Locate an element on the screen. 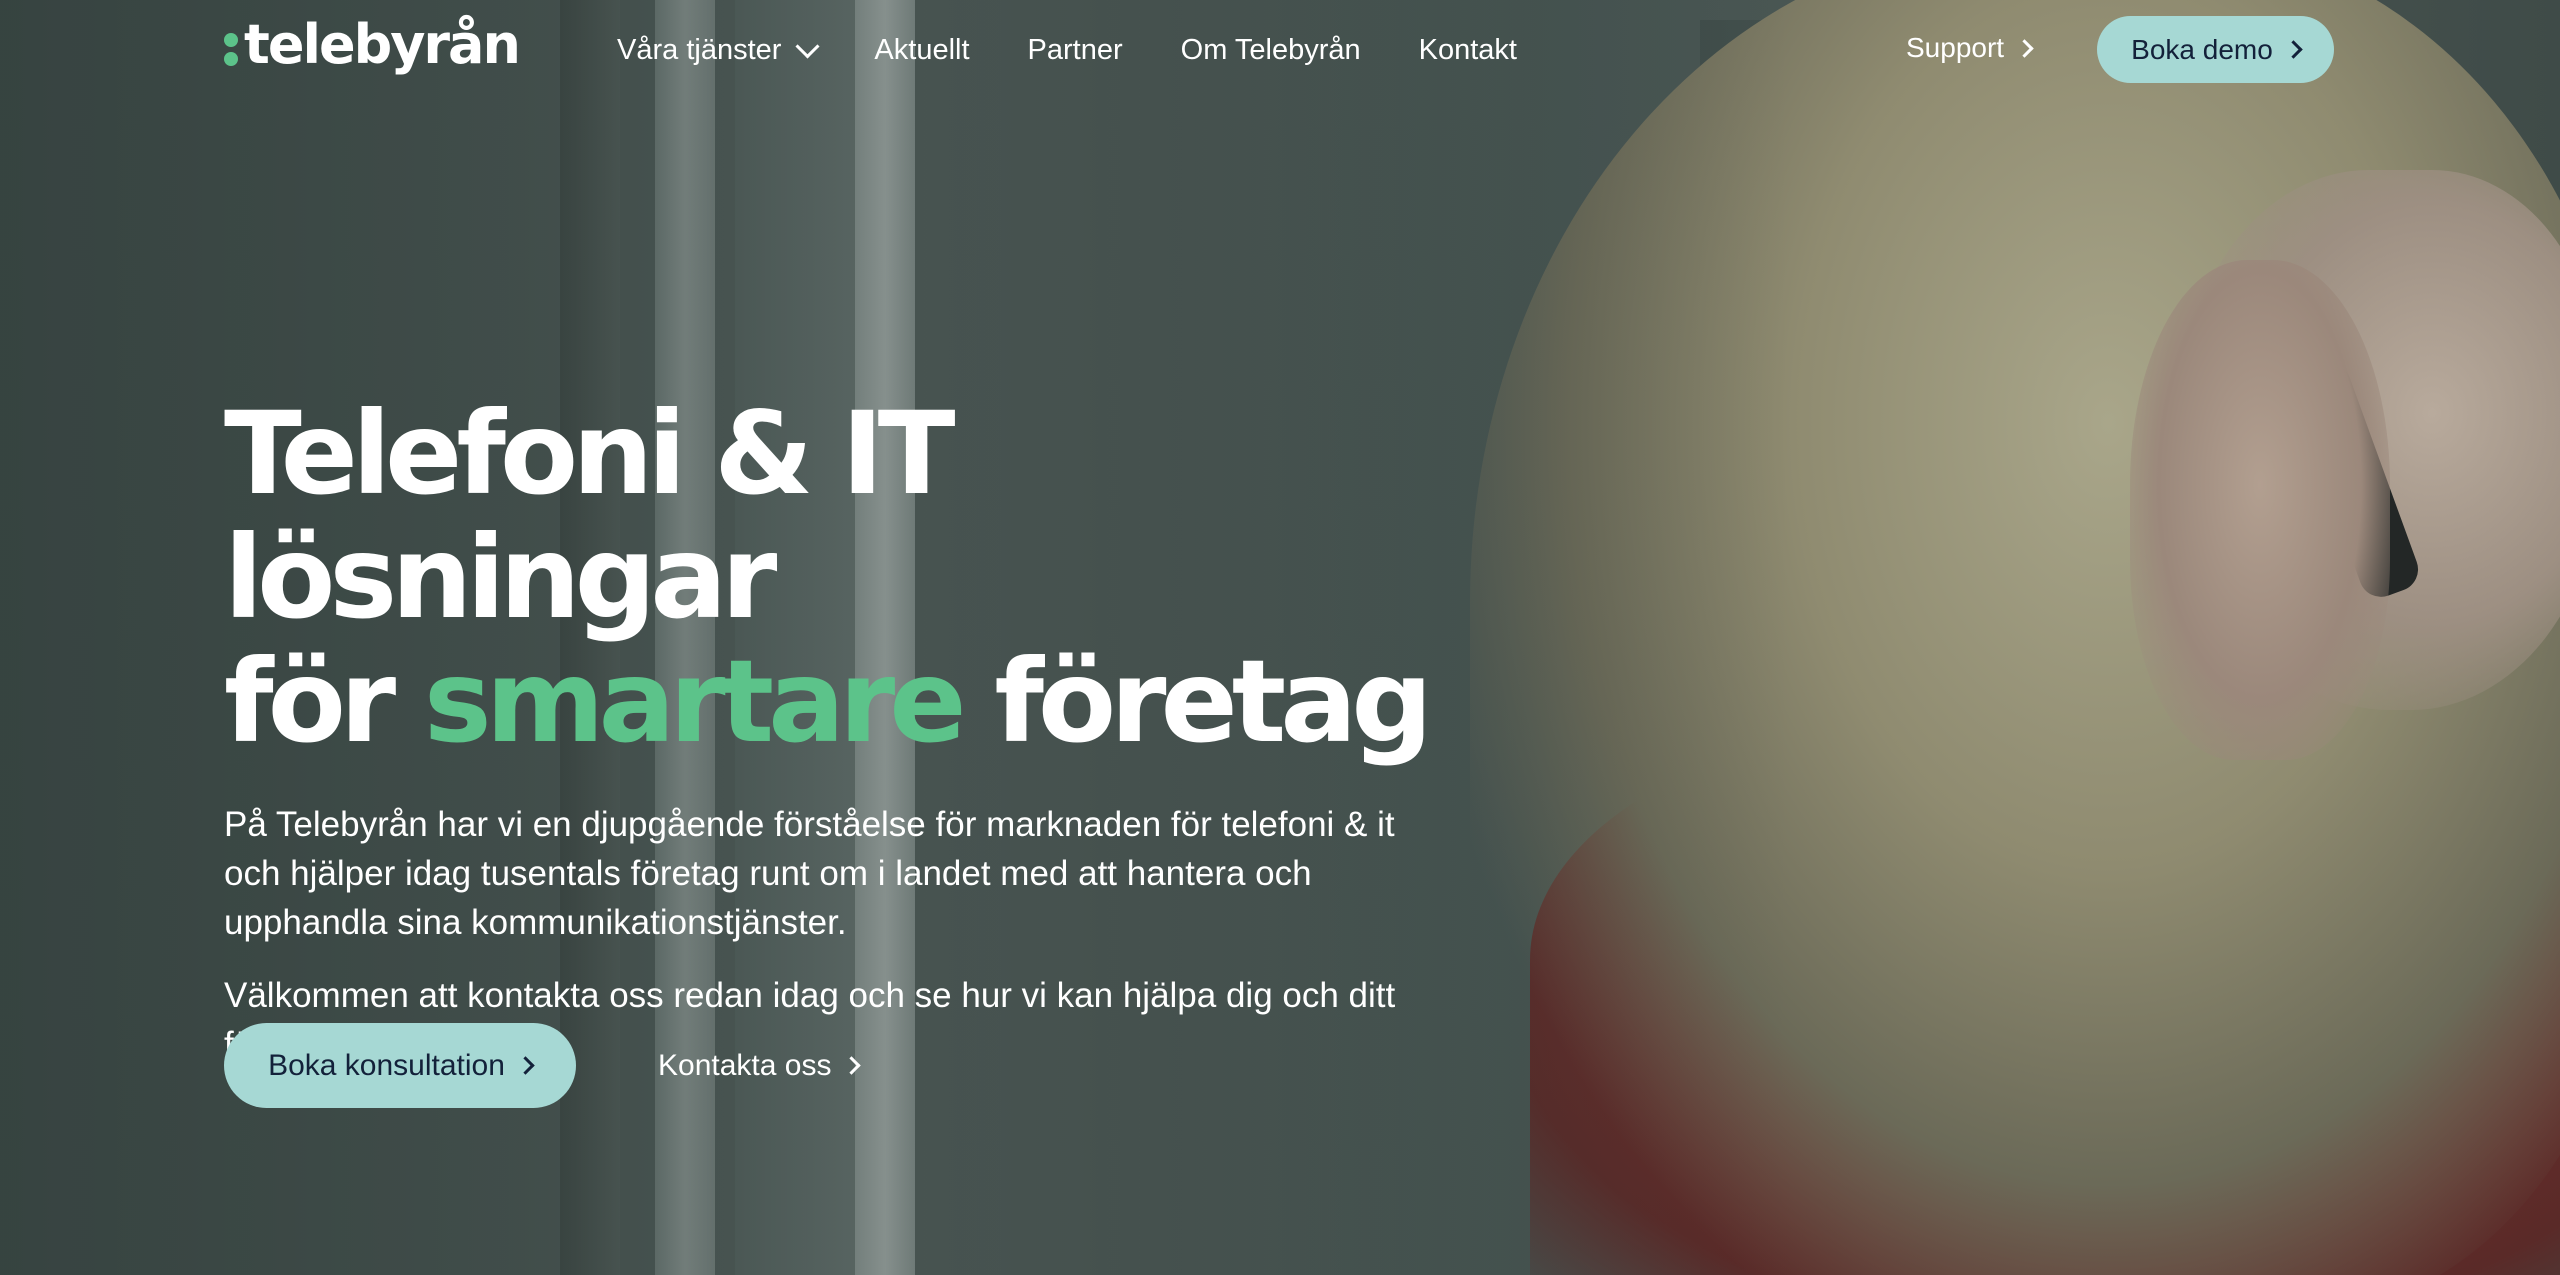 This screenshot has height=1275, width=2560. logo-wordmark: telebyrån is located at coordinates (382, 44).